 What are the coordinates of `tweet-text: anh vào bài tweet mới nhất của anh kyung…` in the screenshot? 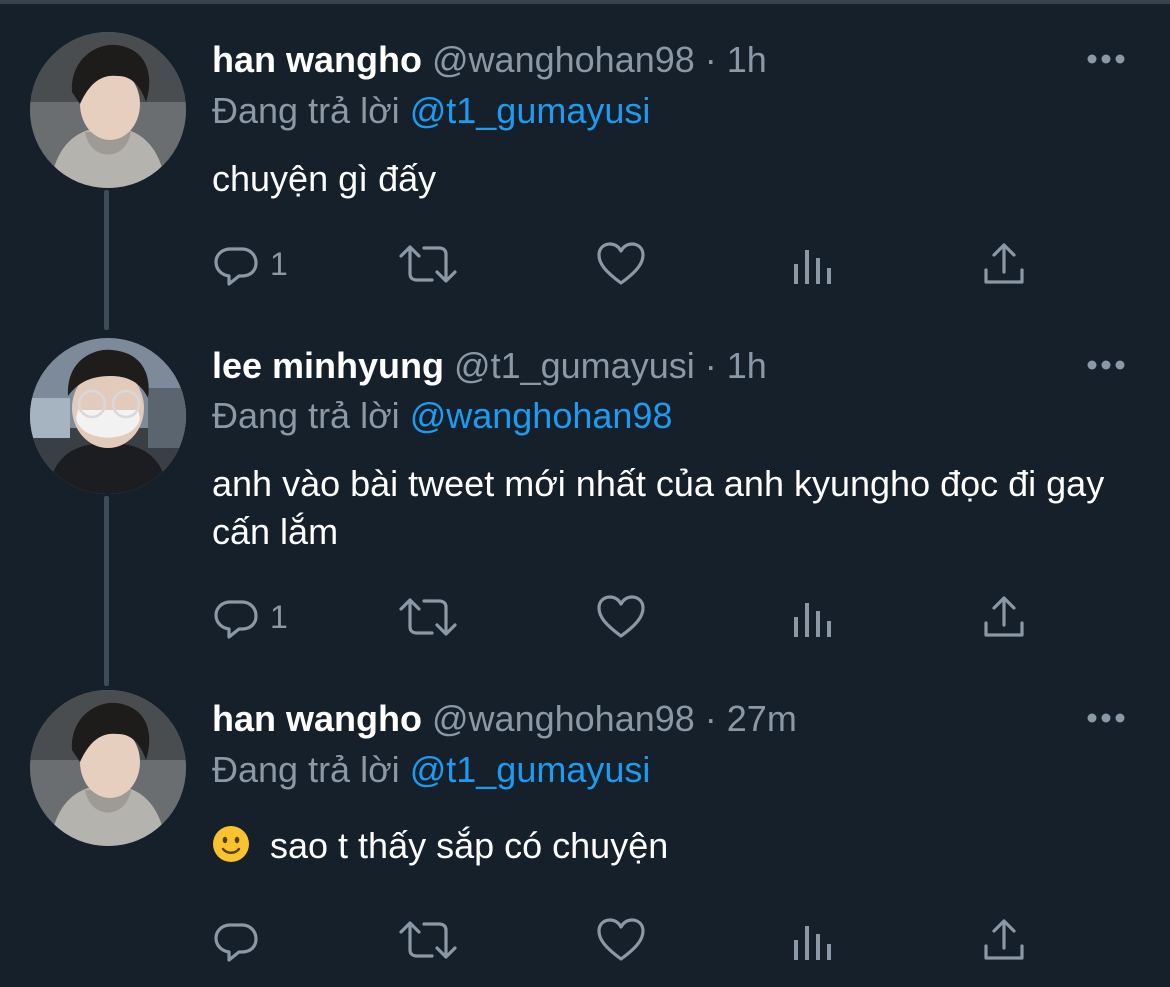 It's located at (658, 507).